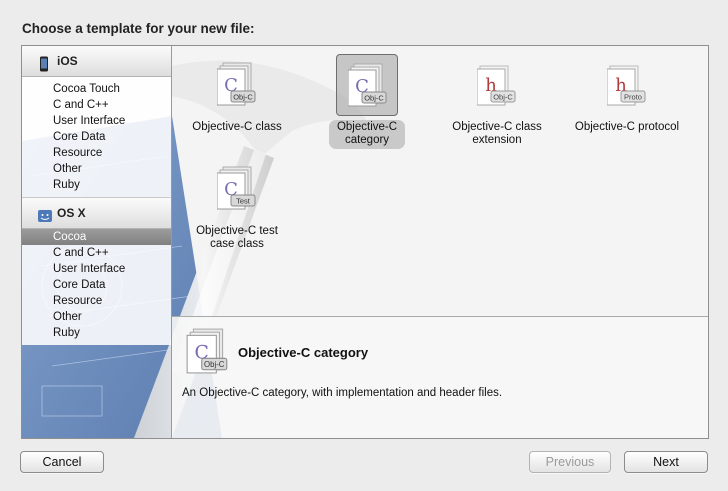 Image resolution: width=728 pixels, height=491 pixels. What do you see at coordinates (633, 97) in the screenshot?
I see `svg-text: Proto` at bounding box center [633, 97].